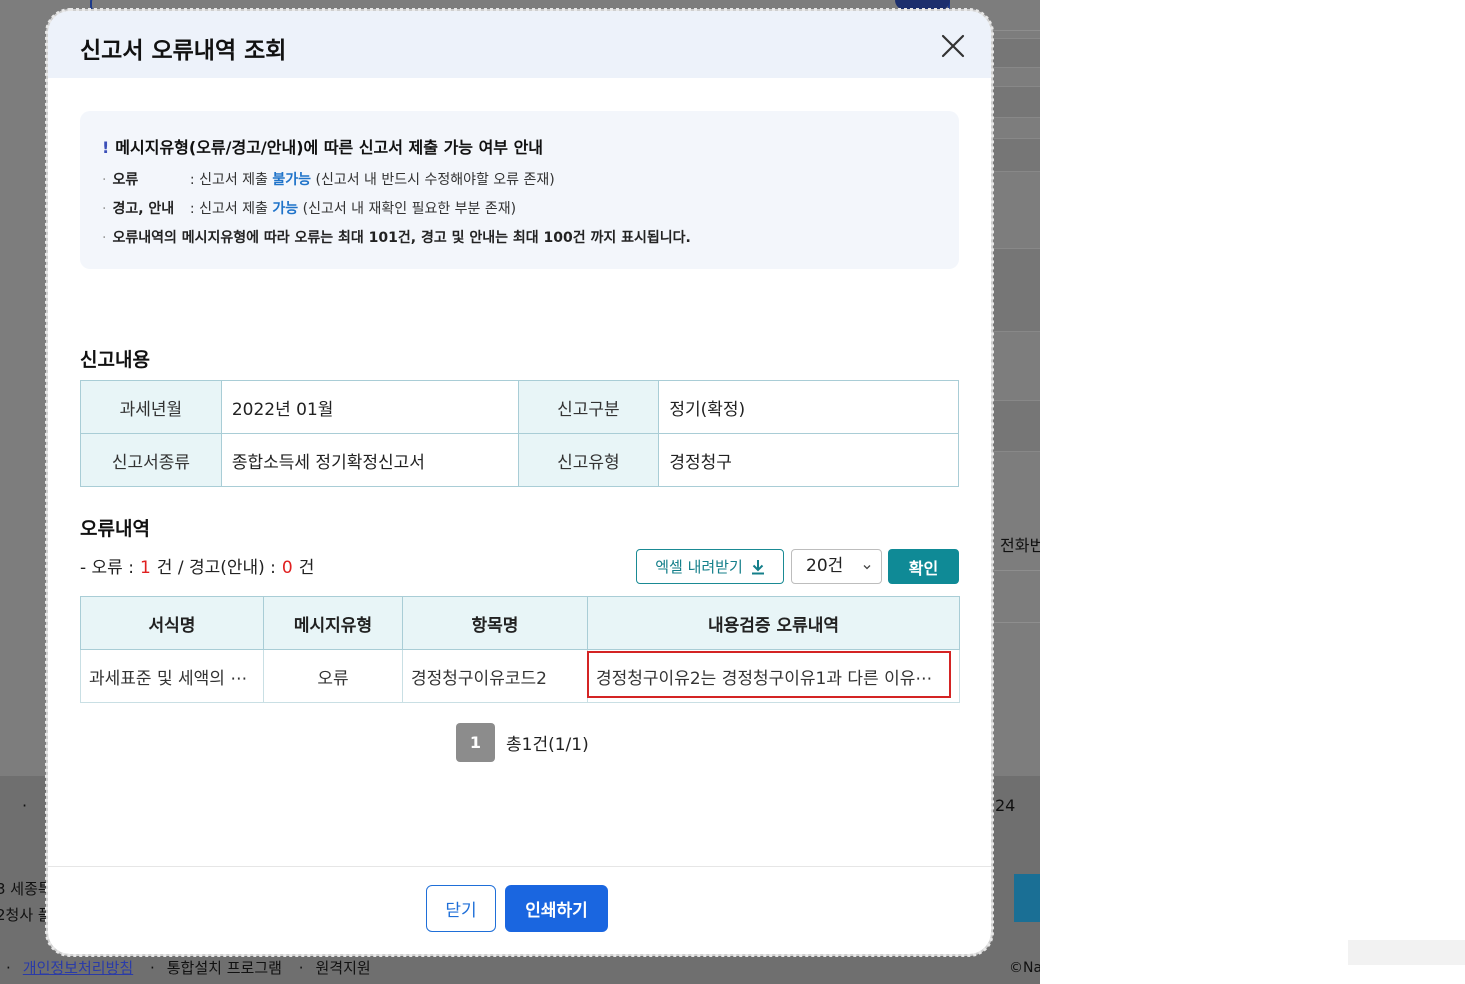 The image size is (1465, 984). What do you see at coordinates (323, 147) in the screenshot?
I see `notice-heading: ! 메시지유형(오류/경고/안내)에 따른 신고서 제출 가능 여부 안내` at bounding box center [323, 147].